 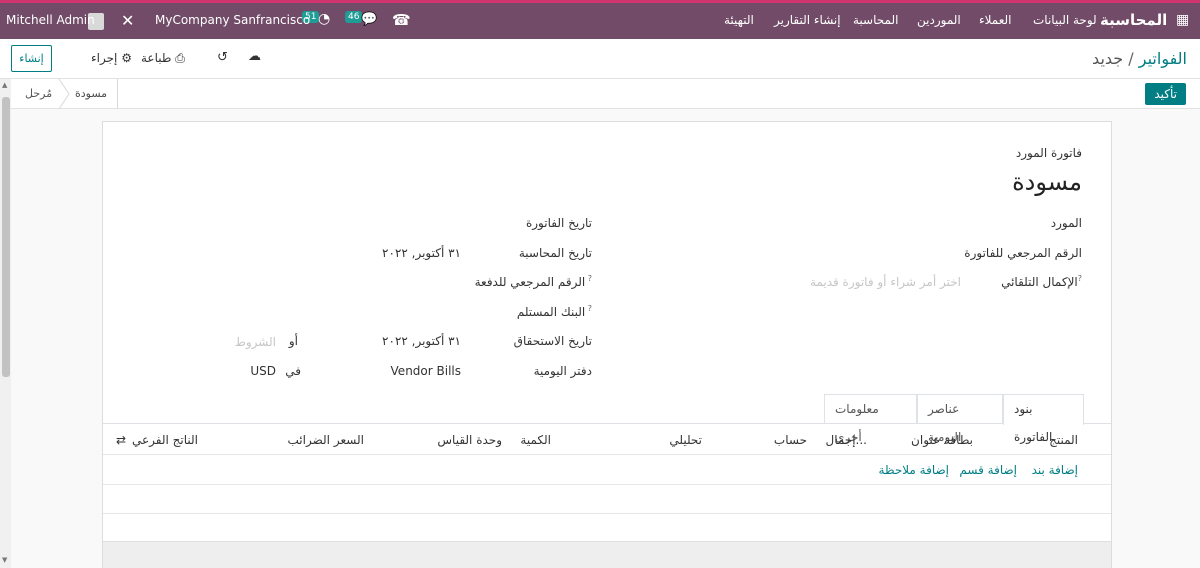 What do you see at coordinates (530, 282) in the screenshot?
I see `payment-reference-label-text: الرقم المرجعي للدفعة` at bounding box center [530, 282].